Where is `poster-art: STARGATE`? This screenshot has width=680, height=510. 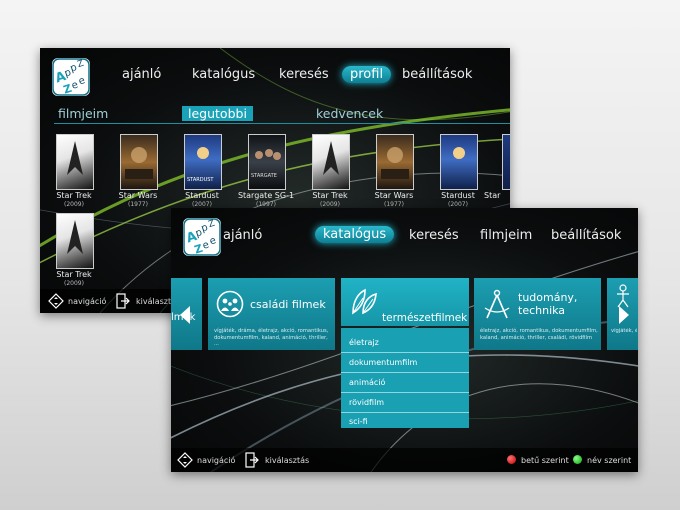
poster-art: STARGATE is located at coordinates (266, 164).